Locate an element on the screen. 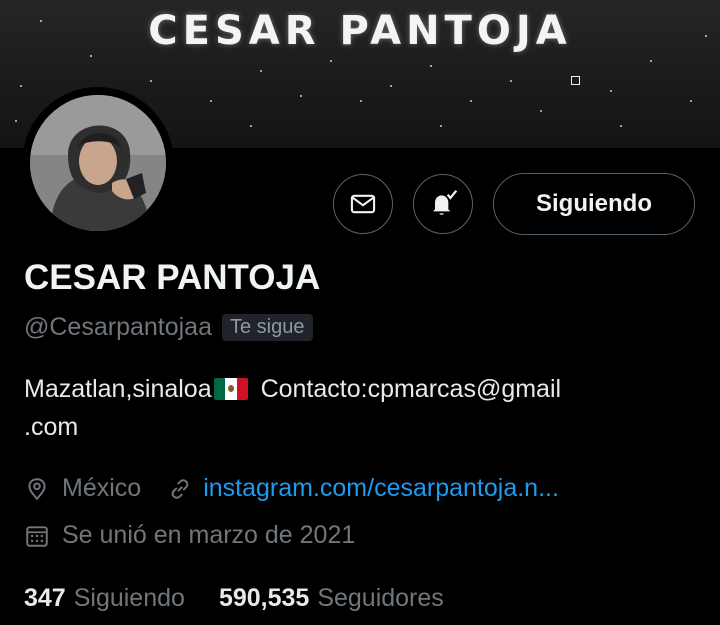 The width and height of the screenshot is (720, 625). envelope-icon is located at coordinates (363, 204).